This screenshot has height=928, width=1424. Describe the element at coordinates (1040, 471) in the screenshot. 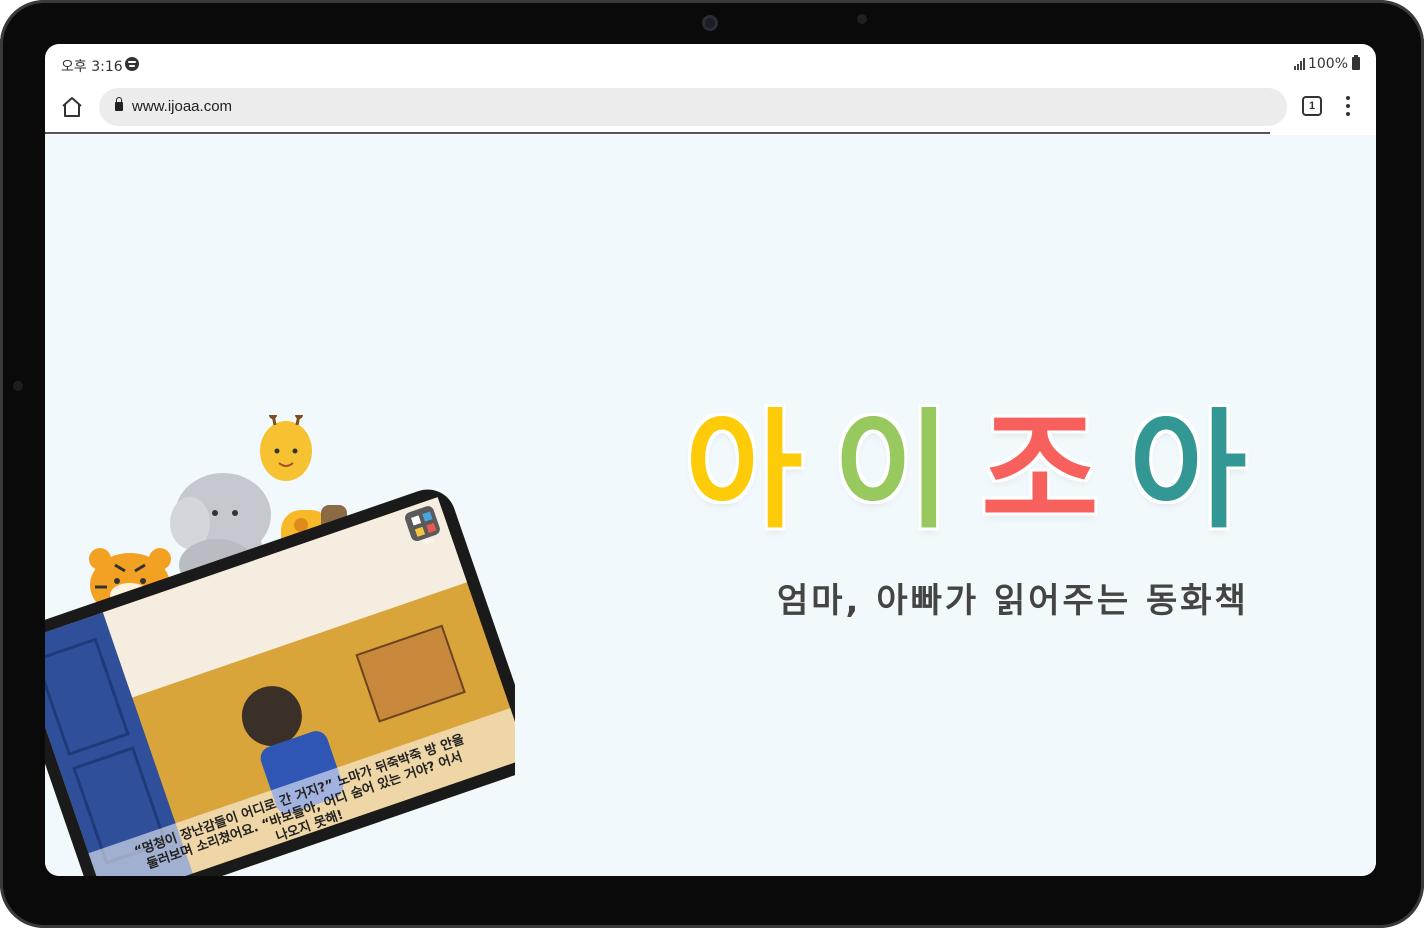

I see `logo-letter: 조` at that location.